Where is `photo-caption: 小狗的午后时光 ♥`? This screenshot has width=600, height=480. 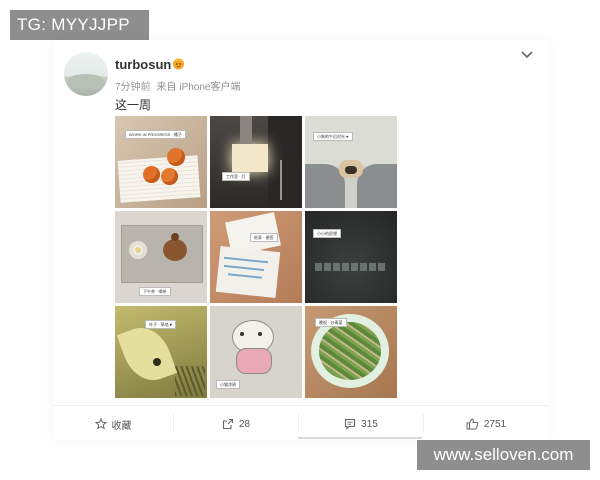 photo-caption: 小狗的午后时光 ♥ is located at coordinates (333, 136).